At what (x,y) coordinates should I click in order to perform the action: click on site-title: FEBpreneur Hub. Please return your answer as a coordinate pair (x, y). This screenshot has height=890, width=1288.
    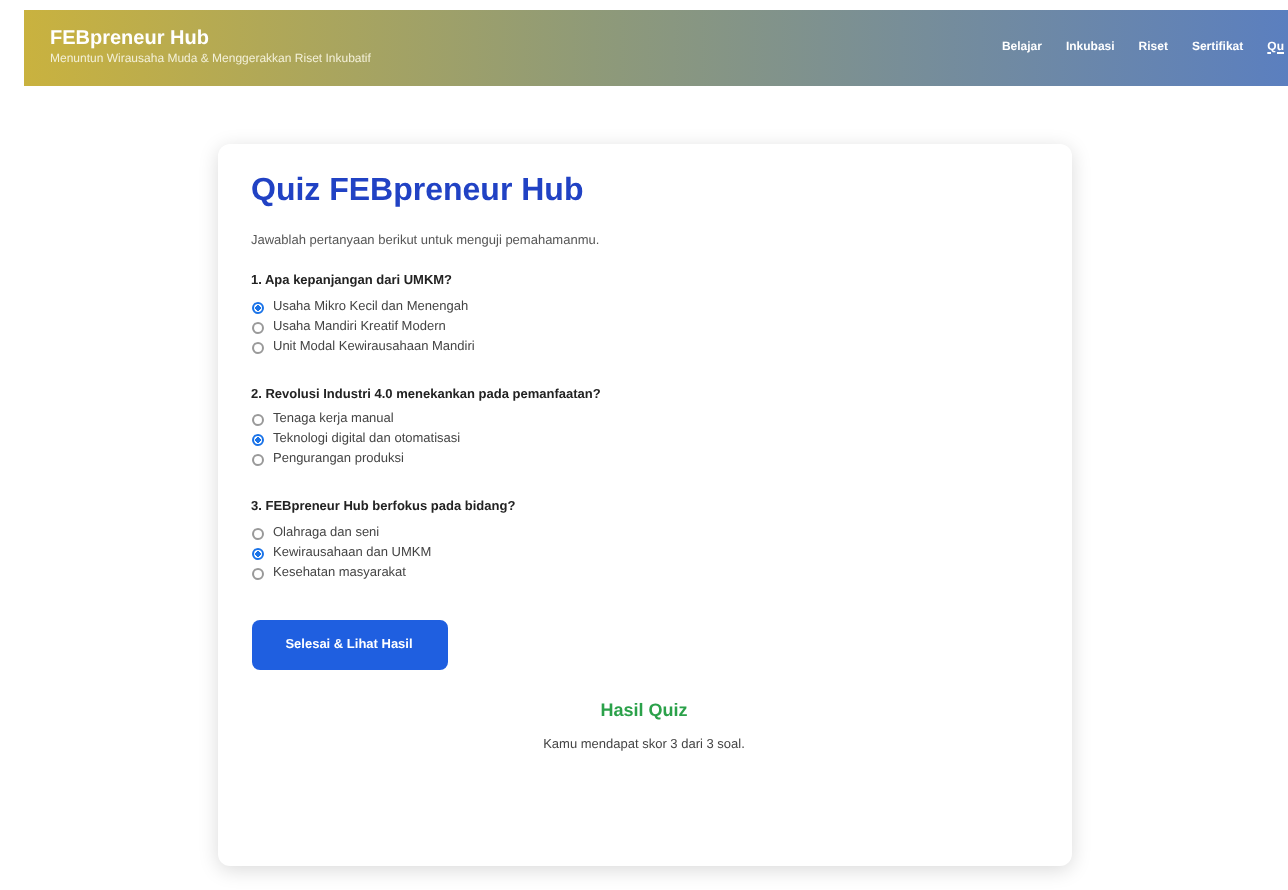
    Looking at the image, I should click on (130, 40).